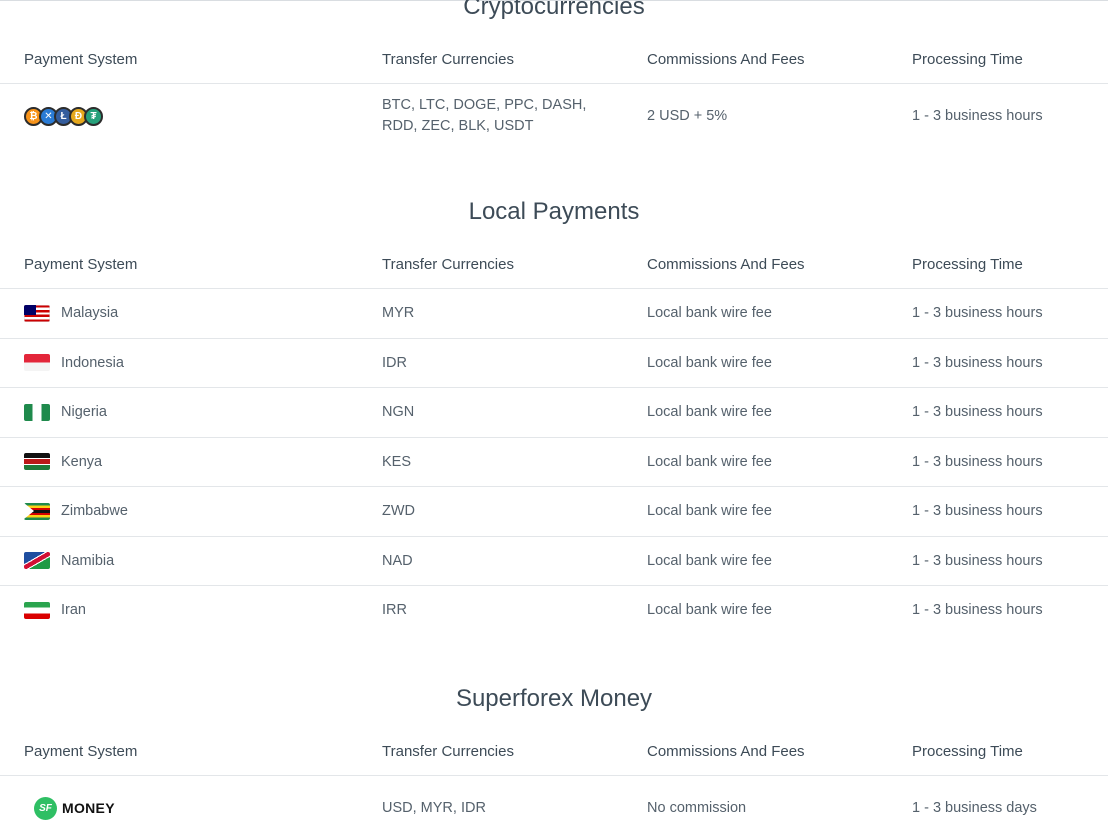 This screenshot has width=1108, height=840. Describe the element at coordinates (37, 462) in the screenshot. I see `kenya-flag-icon` at that location.